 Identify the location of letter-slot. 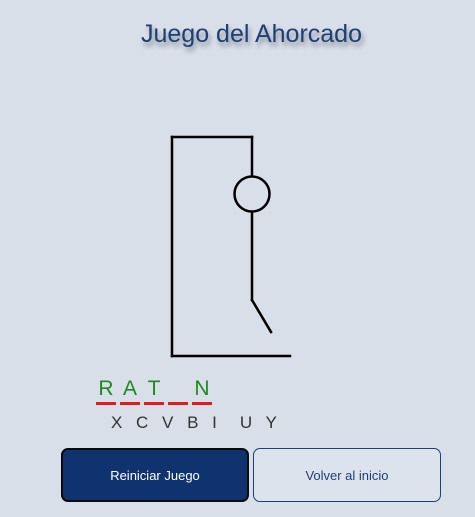
(178, 390).